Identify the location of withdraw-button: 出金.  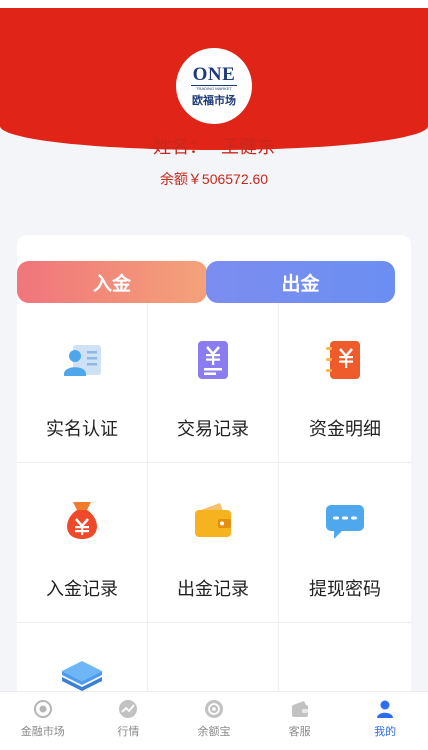
(300, 282).